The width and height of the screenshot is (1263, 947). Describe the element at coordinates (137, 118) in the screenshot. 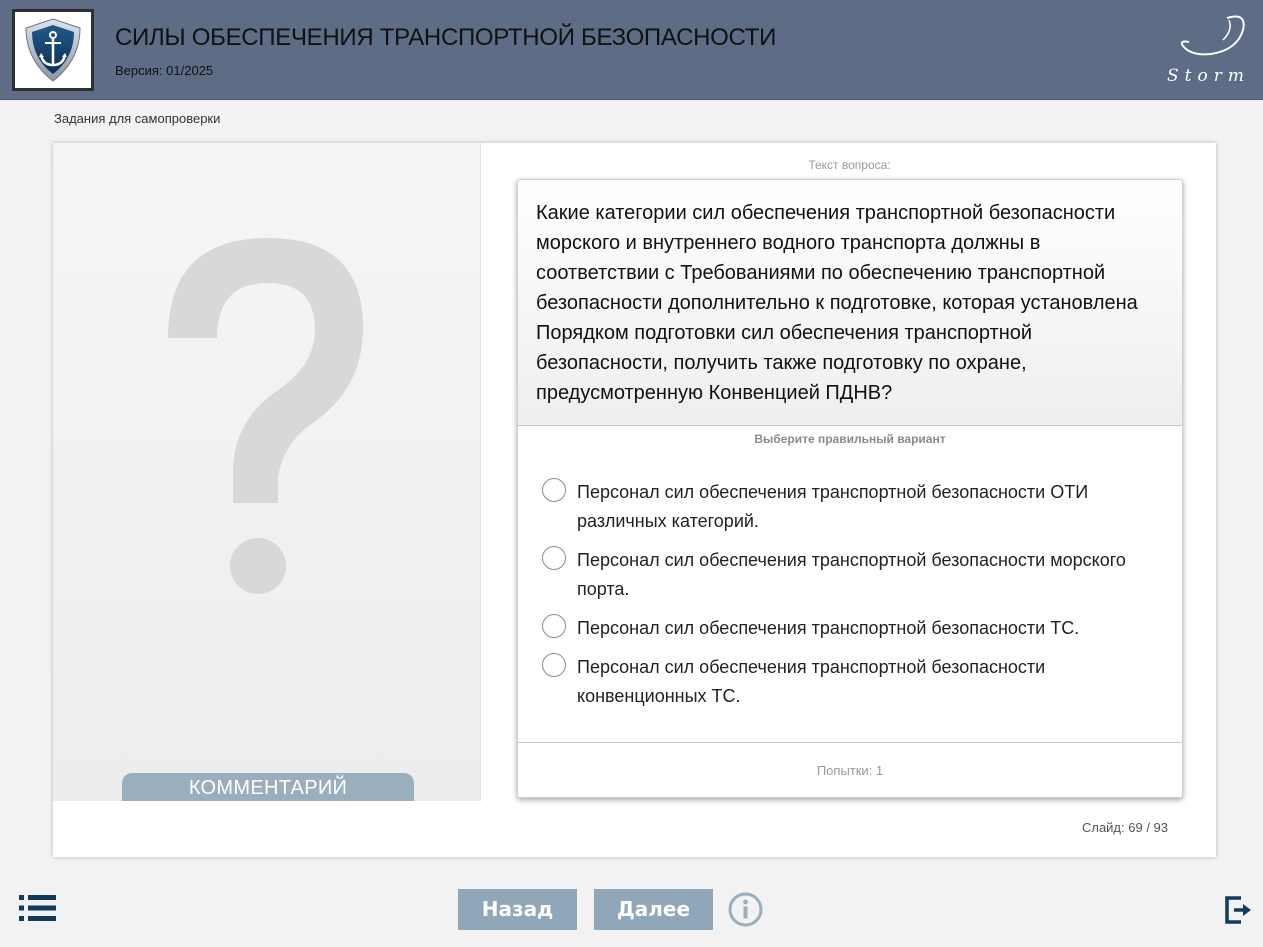

I see `section-label: Задания для самопроверки` at that location.